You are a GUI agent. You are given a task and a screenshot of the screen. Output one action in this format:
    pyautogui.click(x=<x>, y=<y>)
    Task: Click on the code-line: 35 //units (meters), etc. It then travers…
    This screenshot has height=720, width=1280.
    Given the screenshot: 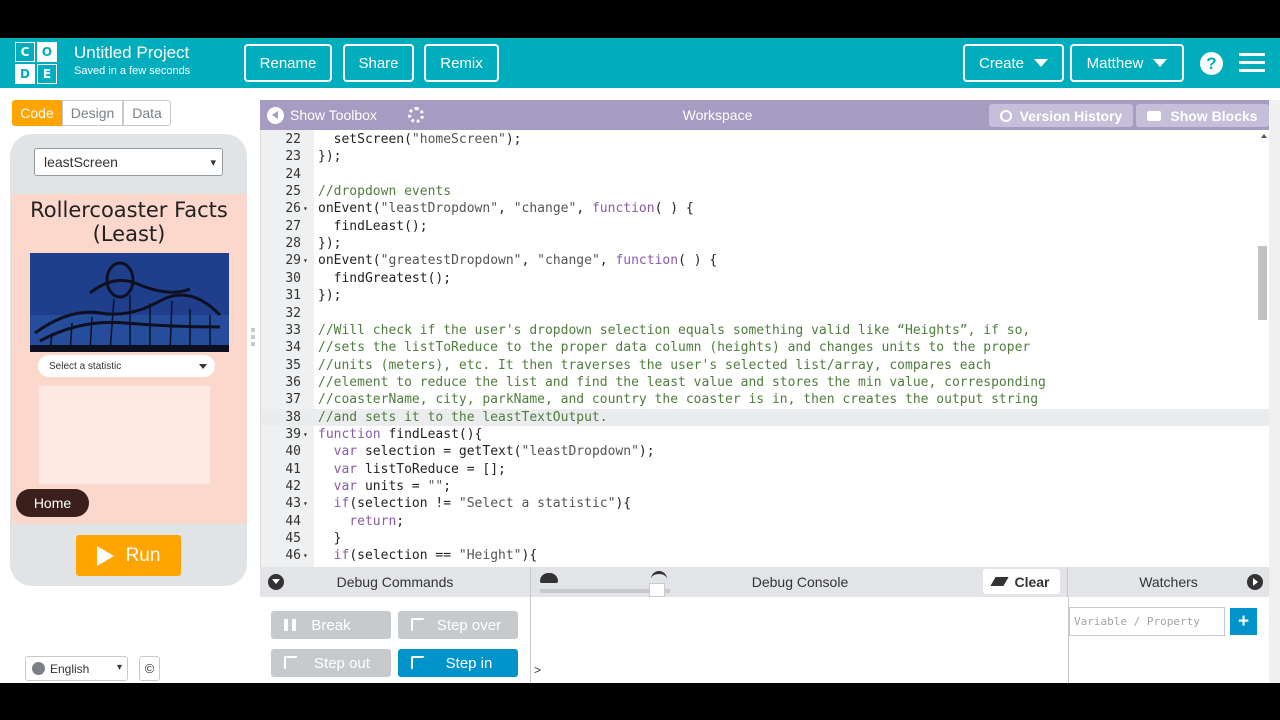 What is the action you would take?
    pyautogui.click(x=765, y=365)
    